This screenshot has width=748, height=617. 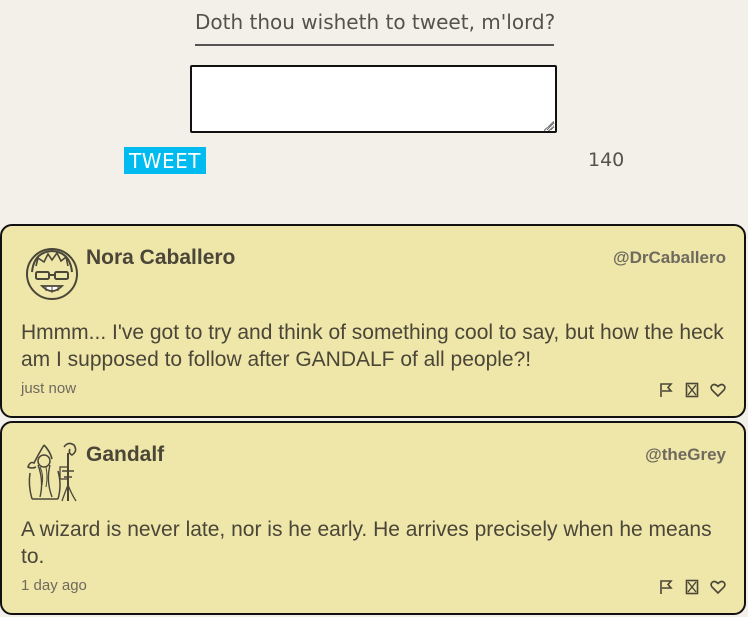 What do you see at coordinates (52, 275) in the screenshot?
I see `hacker-avatar-icon` at bounding box center [52, 275].